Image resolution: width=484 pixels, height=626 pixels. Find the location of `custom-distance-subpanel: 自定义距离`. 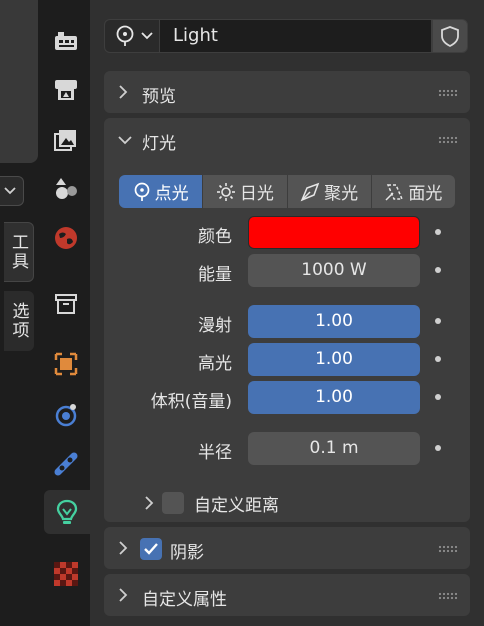

custom-distance-subpanel: 自定义距离 is located at coordinates (211, 503).